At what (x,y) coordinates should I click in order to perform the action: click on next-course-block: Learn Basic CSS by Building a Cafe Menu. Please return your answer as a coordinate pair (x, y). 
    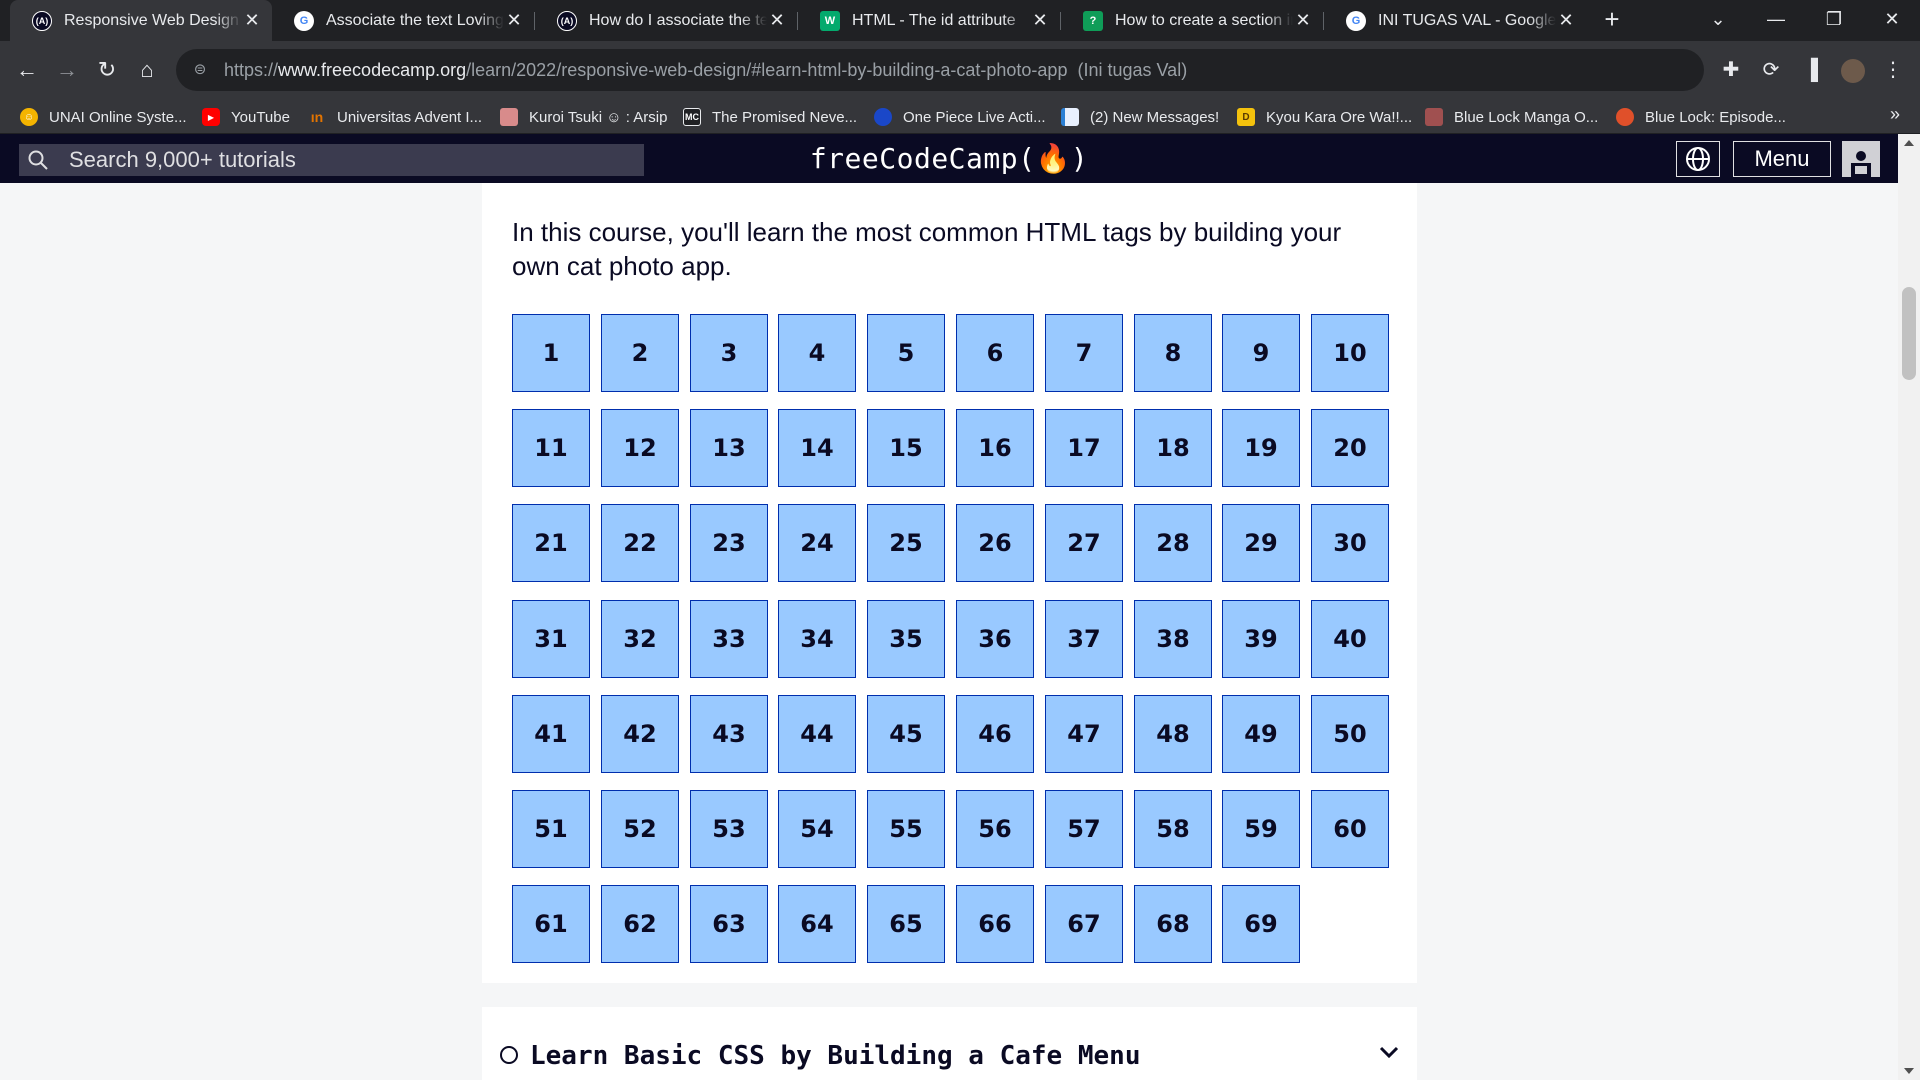
    Looking at the image, I should click on (949, 1043).